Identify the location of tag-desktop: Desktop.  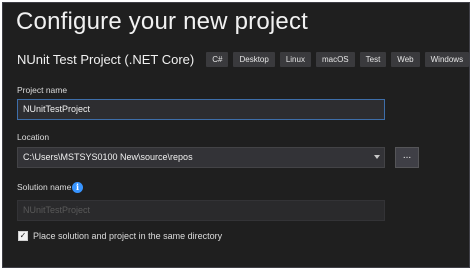
(254, 59).